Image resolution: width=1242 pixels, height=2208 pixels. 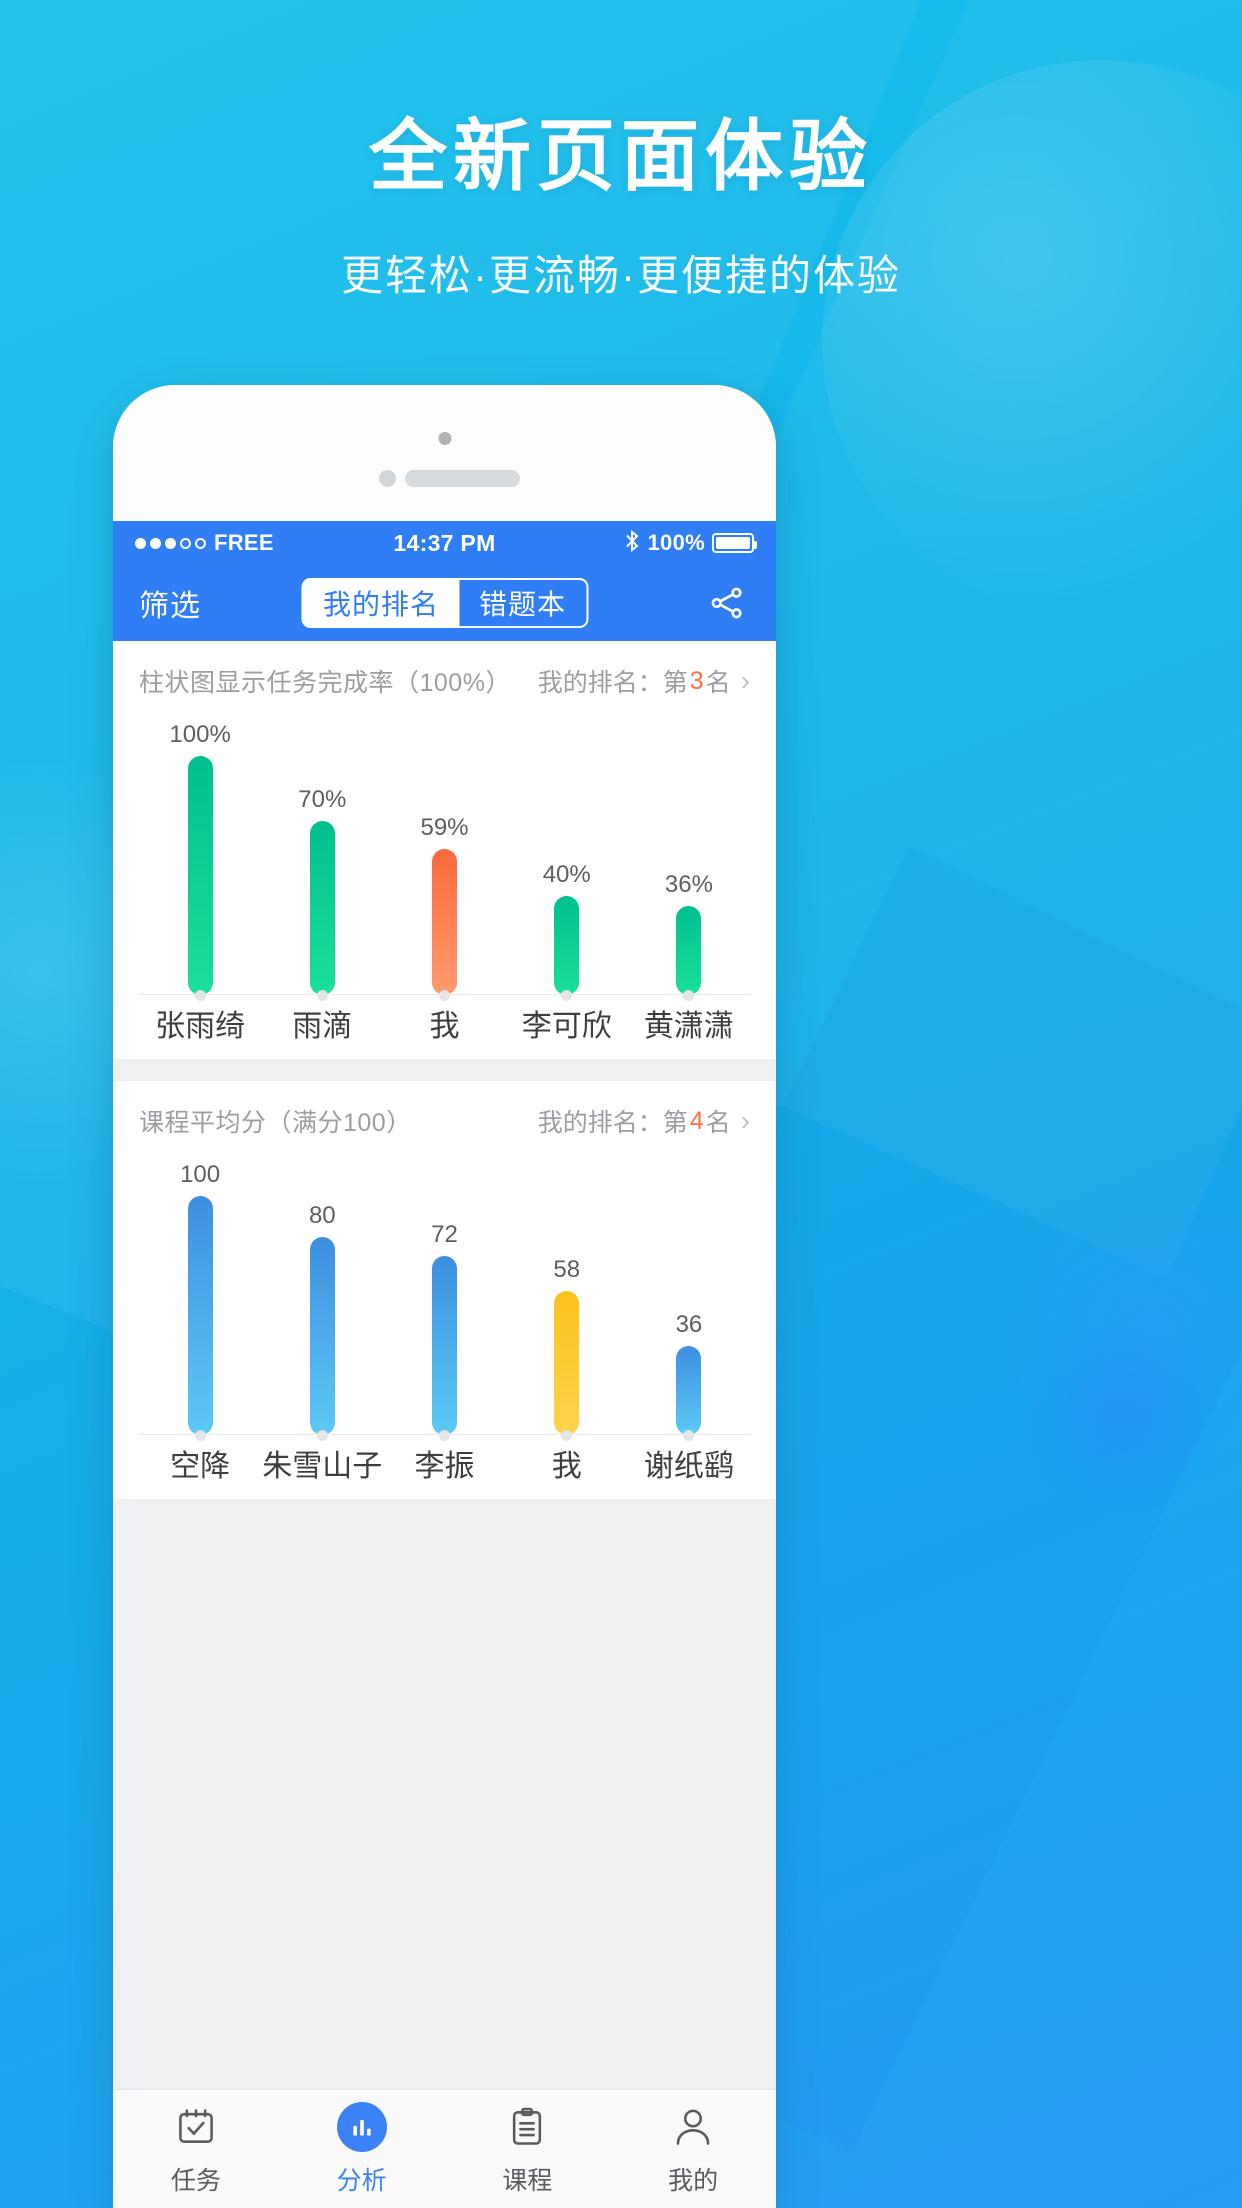 I want to click on x-axis-labels: 空降 朱雪山子 李振 我 谢纸鹞, so click(x=444, y=1463).